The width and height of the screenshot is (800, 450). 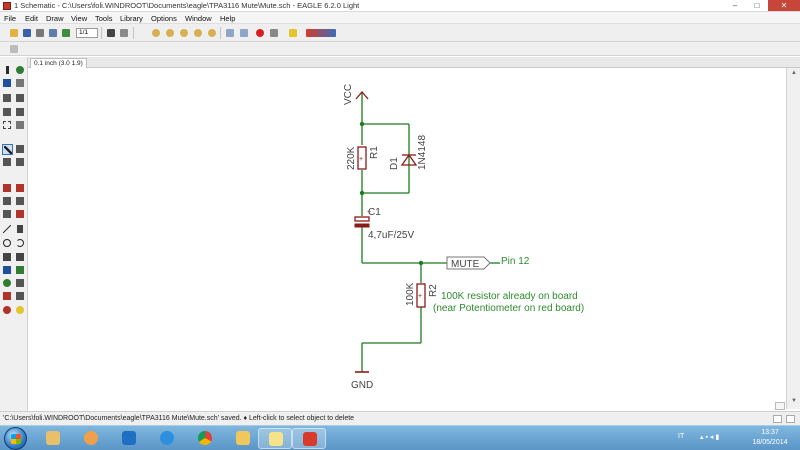 What do you see at coordinates (433, 290) in the screenshot?
I see `r2-name: R2` at bounding box center [433, 290].